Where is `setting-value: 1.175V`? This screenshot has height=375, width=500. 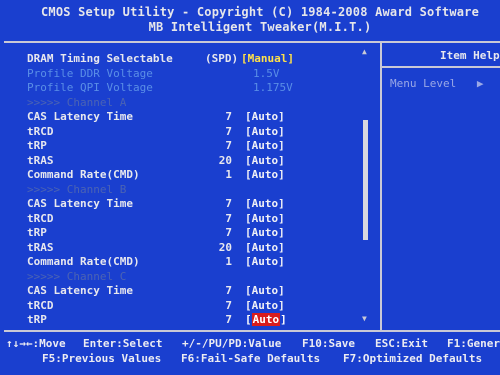 setting-value: 1.175V is located at coordinates (273, 87).